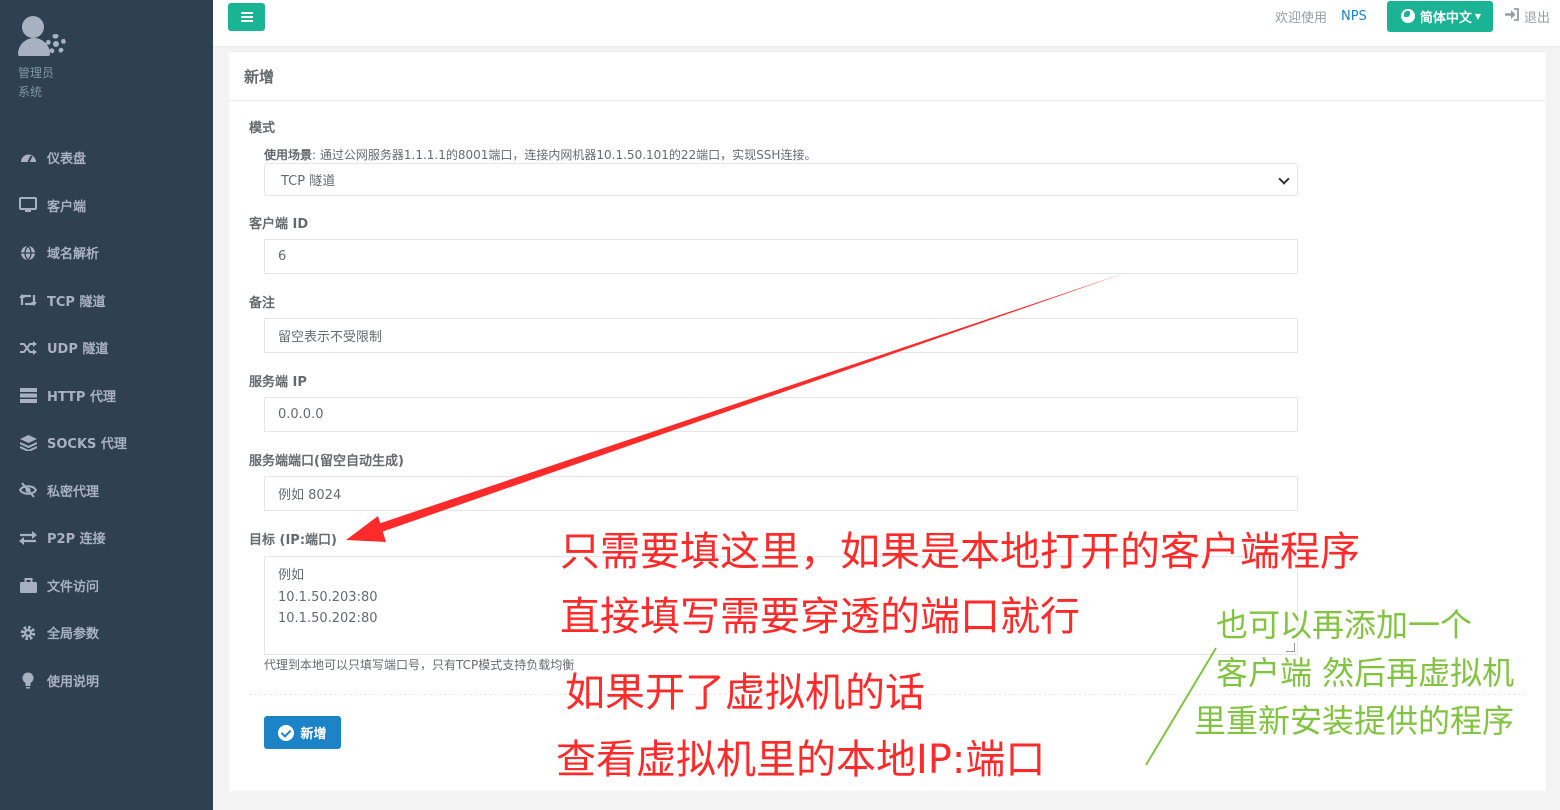 Image resolution: width=1560 pixels, height=810 pixels. What do you see at coordinates (279, 224) in the screenshot?
I see `client-id-label: 客户端 ID` at bounding box center [279, 224].